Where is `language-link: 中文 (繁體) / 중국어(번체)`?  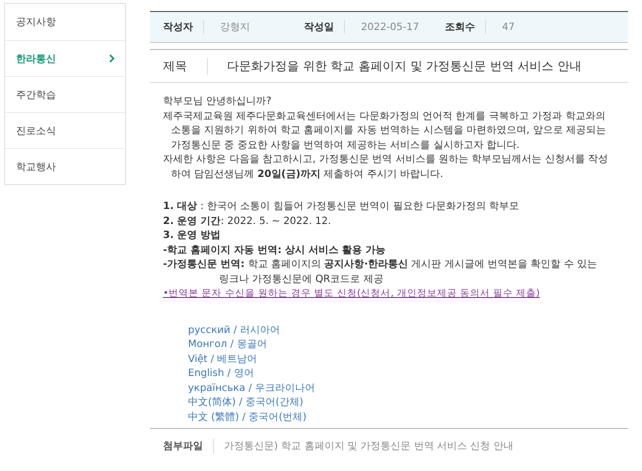
language-link: 中文 (繁體) / 중국어(번체) is located at coordinates (247, 417).